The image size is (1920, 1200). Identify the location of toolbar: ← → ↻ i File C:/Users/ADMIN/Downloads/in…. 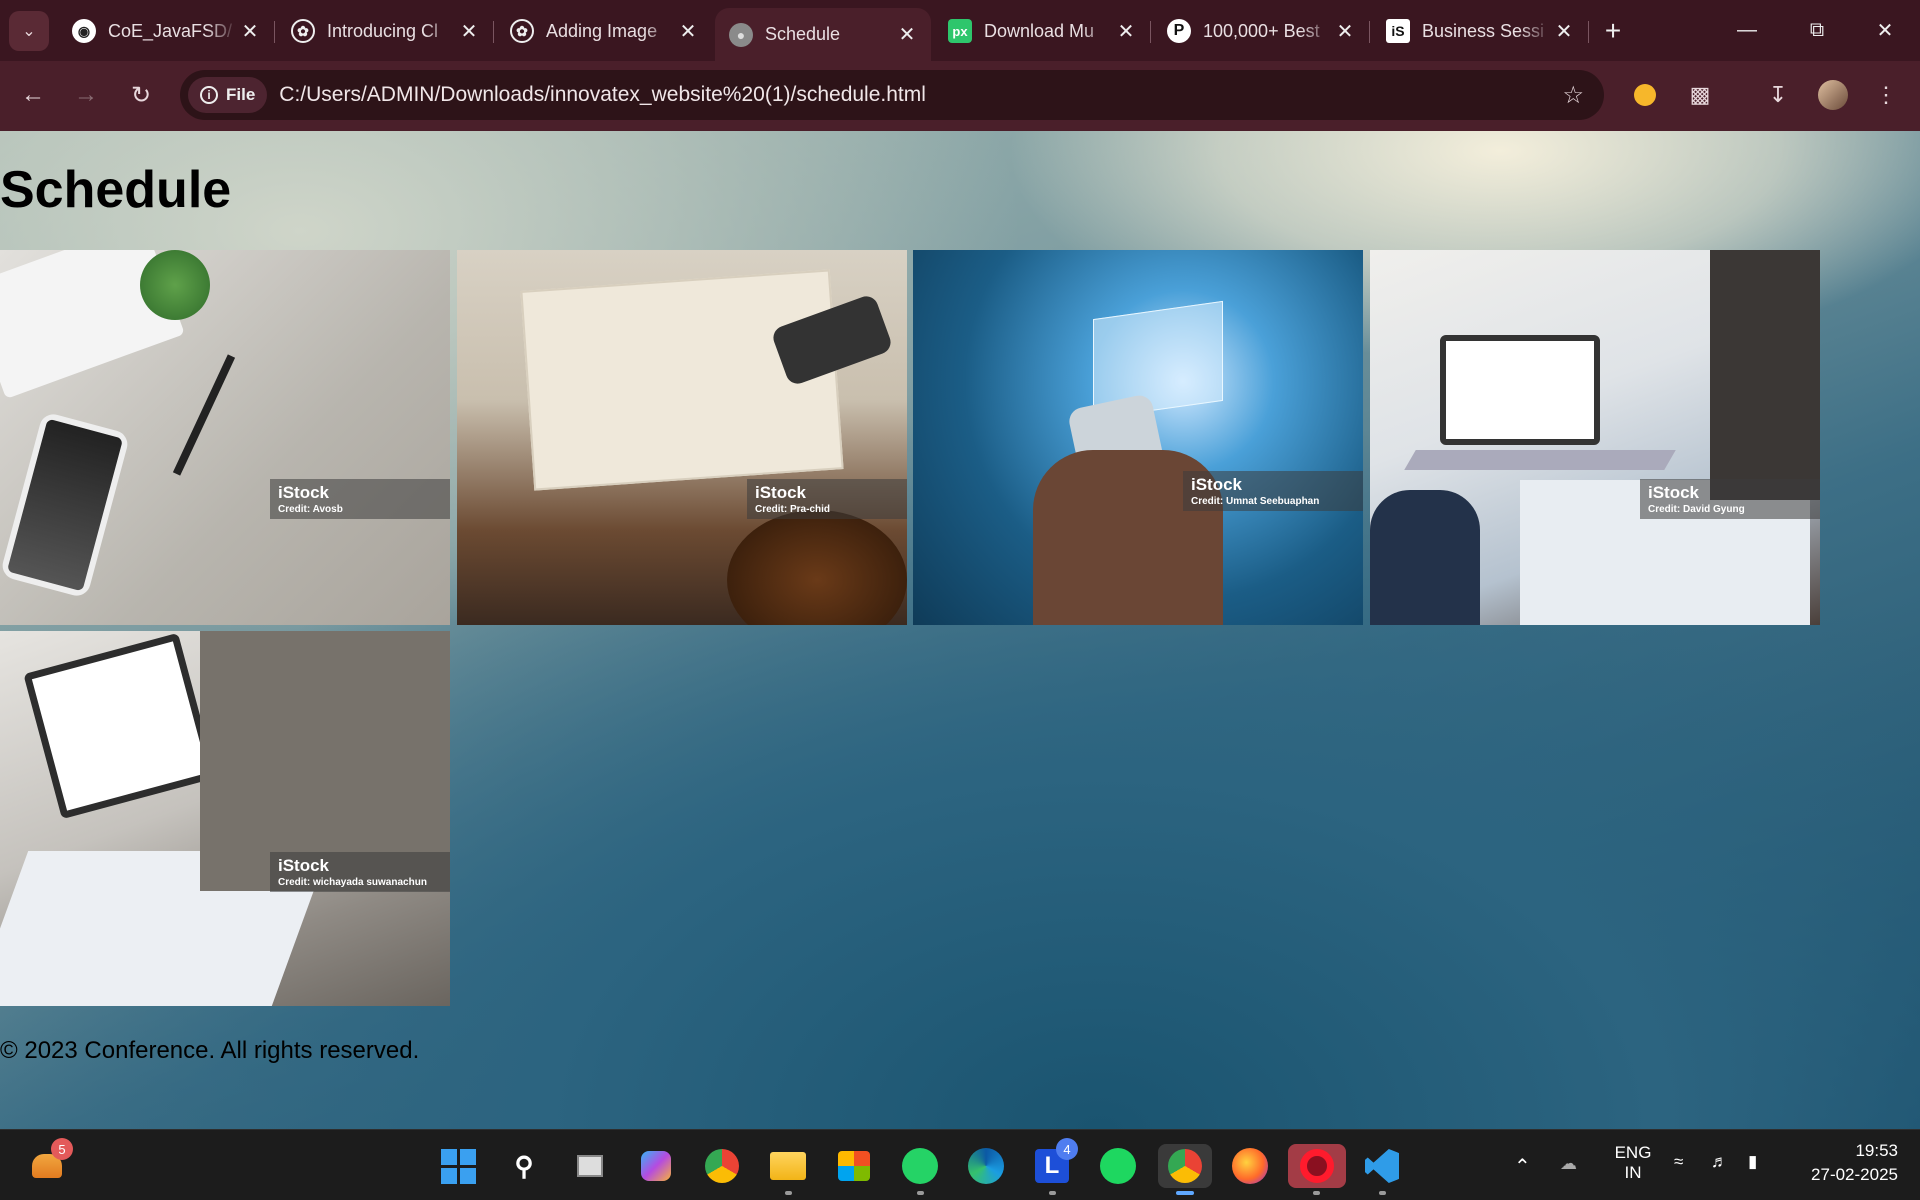
(960, 96).